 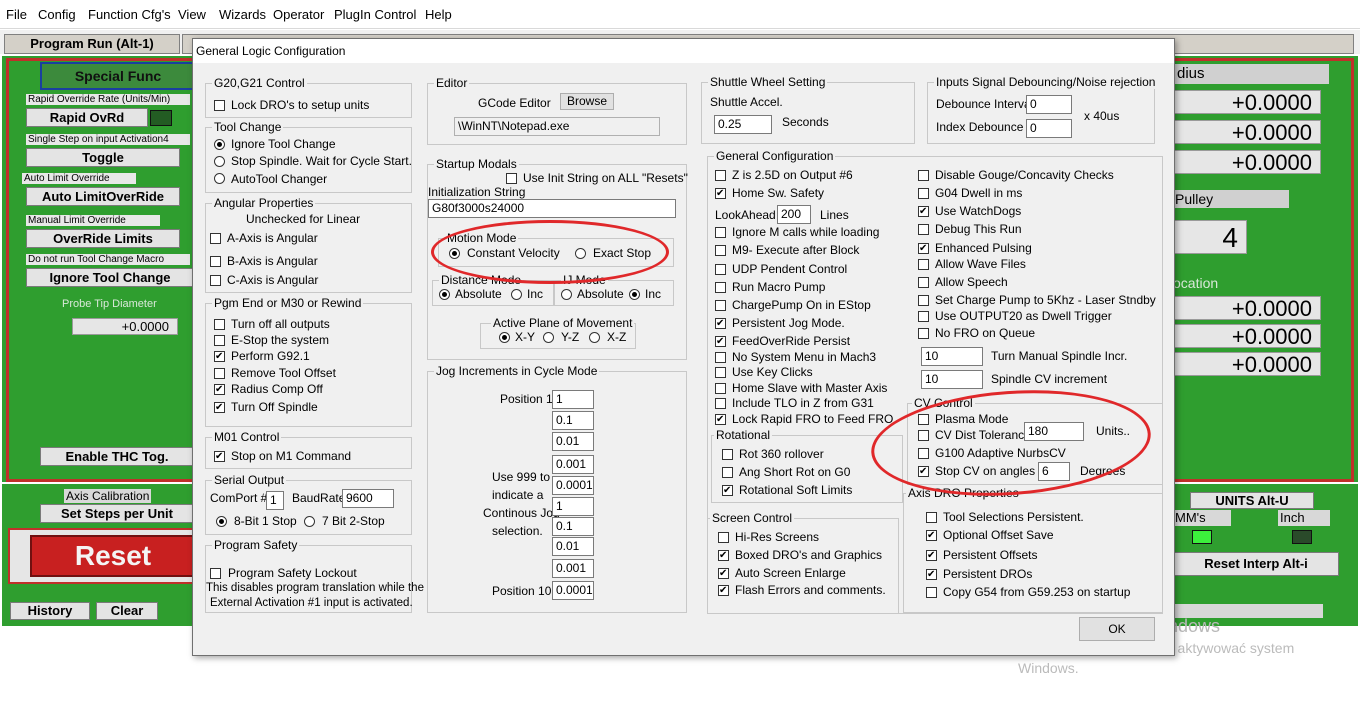 What do you see at coordinates (511, 178) in the screenshot?
I see `use-init-string-checkbox` at bounding box center [511, 178].